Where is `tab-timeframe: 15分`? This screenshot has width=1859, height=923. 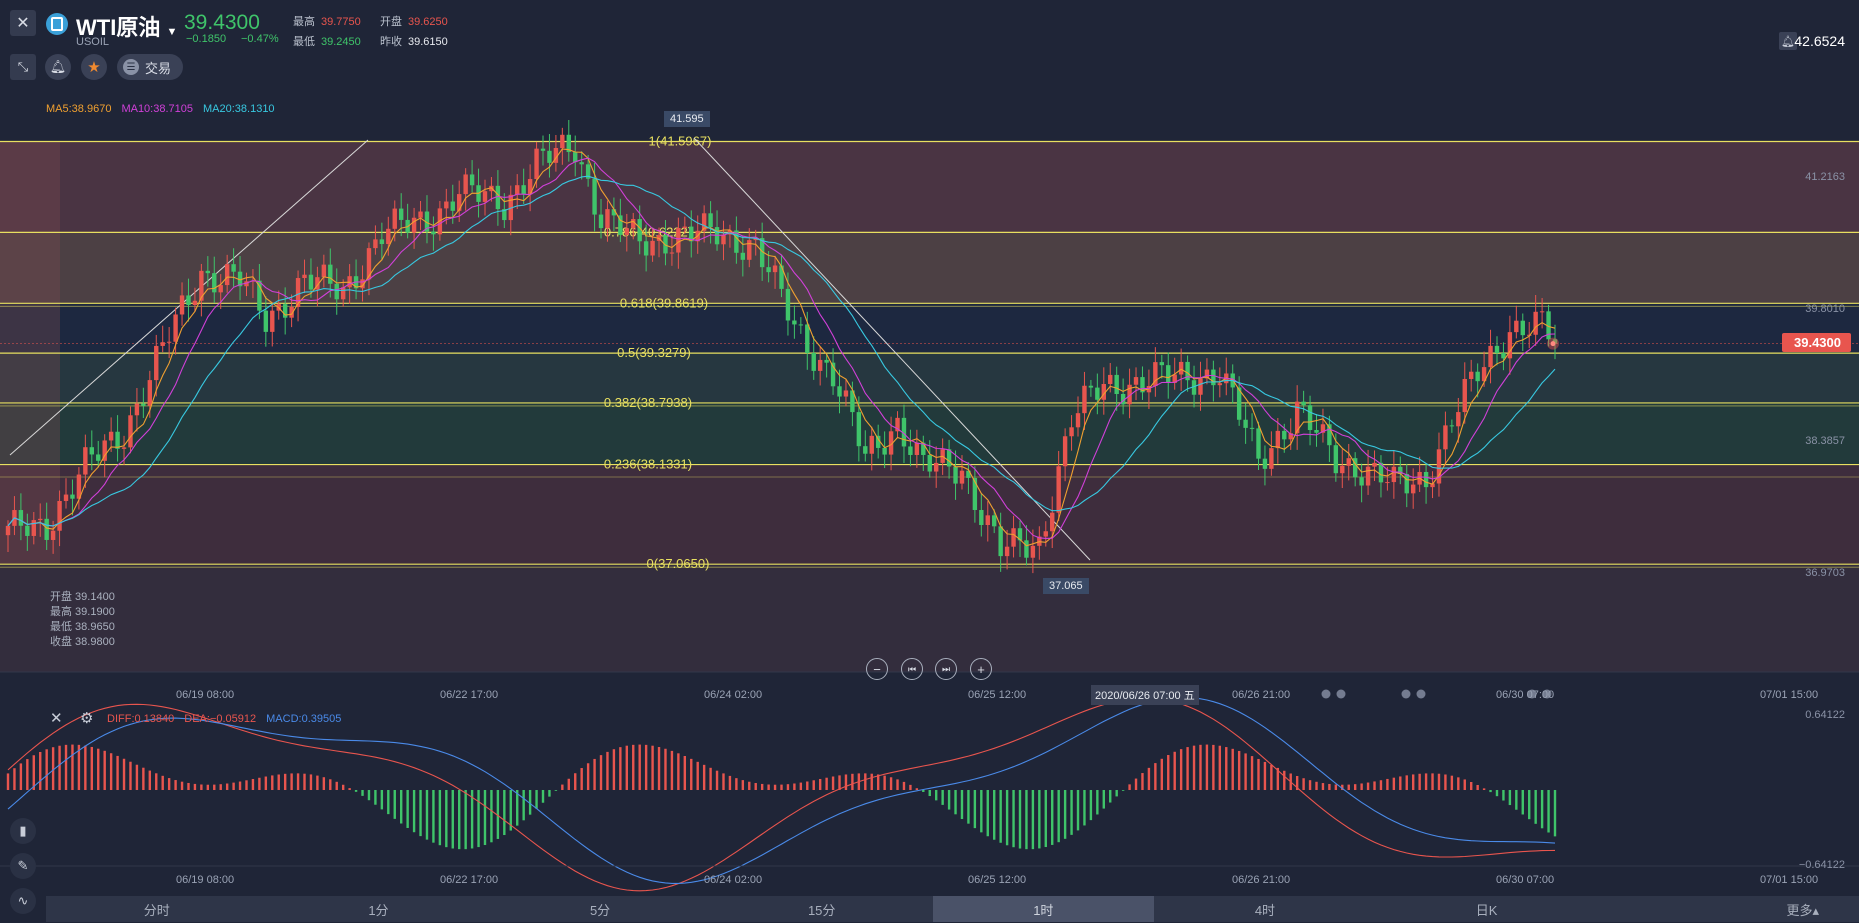 tab-timeframe: 15分 is located at coordinates (822, 909).